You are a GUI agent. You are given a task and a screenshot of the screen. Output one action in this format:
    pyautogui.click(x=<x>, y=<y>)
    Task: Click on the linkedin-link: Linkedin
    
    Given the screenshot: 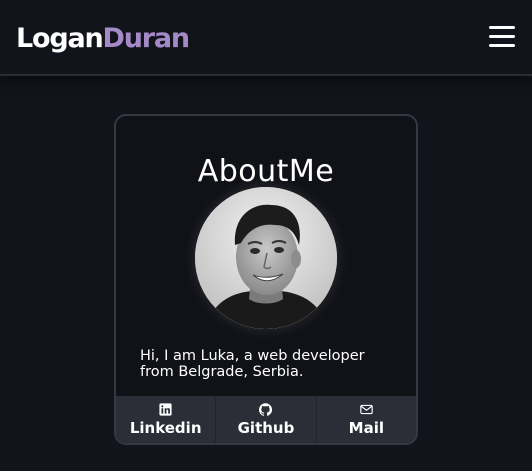 What is the action you would take?
    pyautogui.click(x=165, y=419)
    